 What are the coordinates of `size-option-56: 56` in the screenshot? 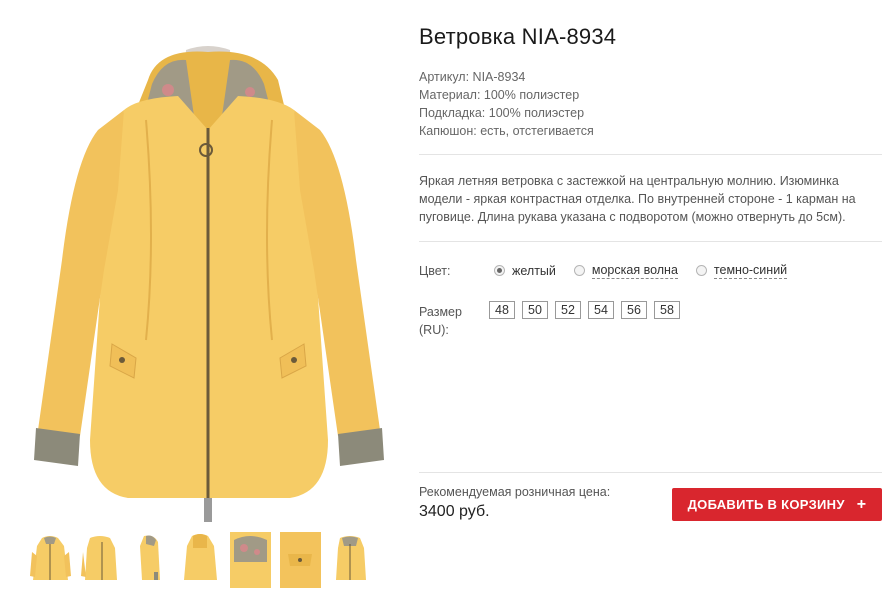 It's located at (634, 310).